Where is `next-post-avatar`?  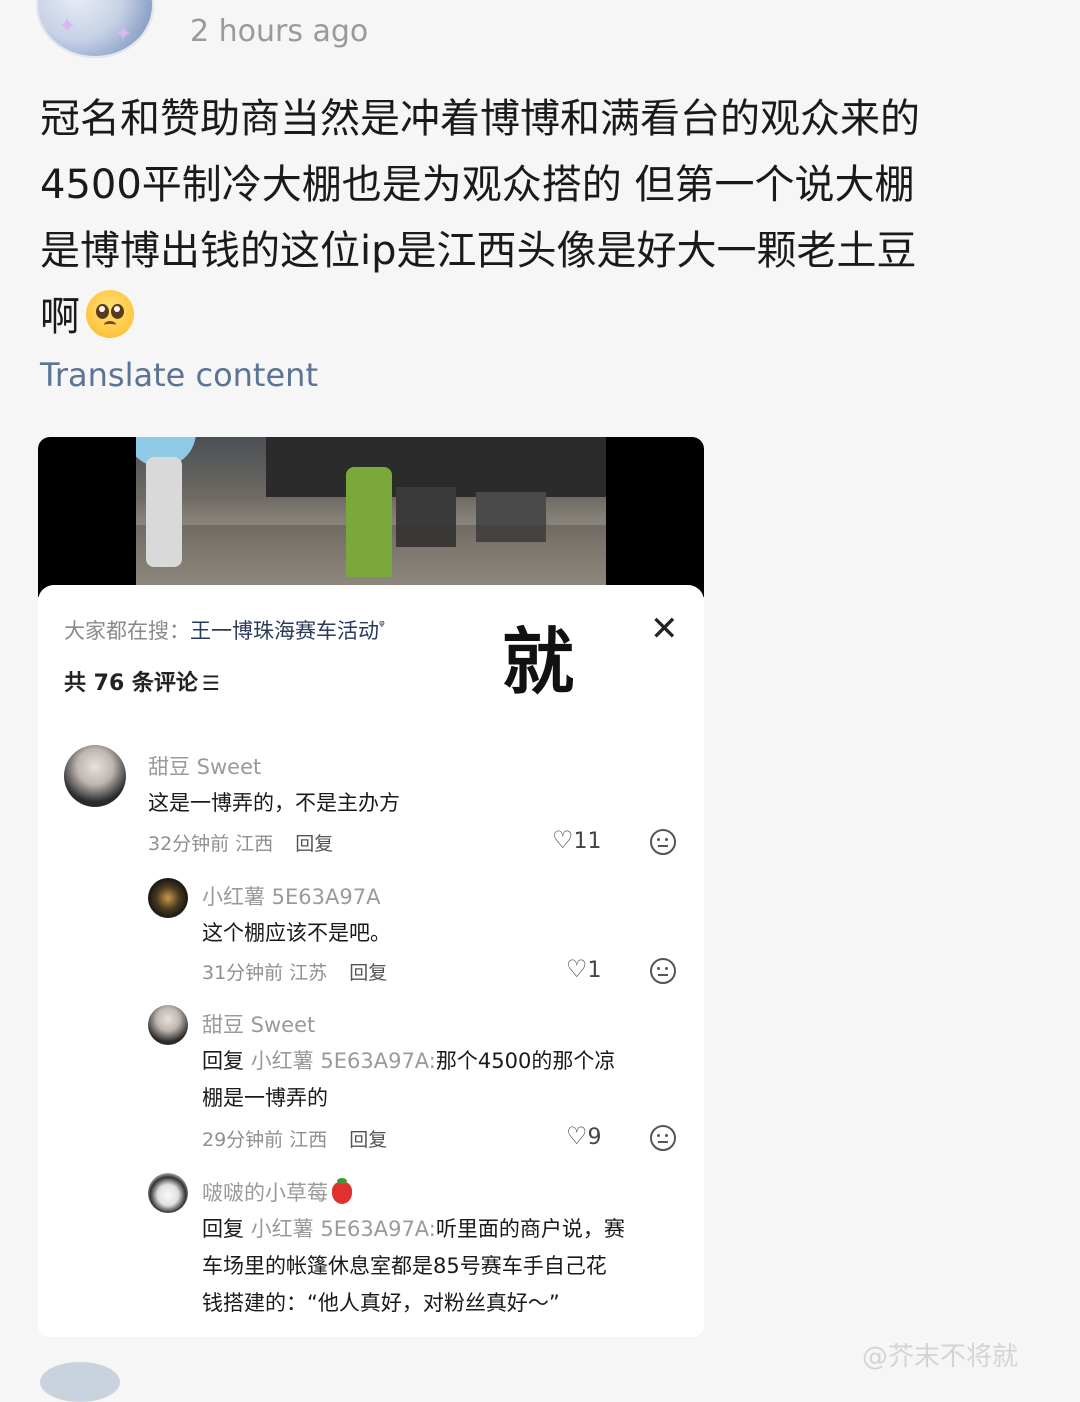
next-post-avatar is located at coordinates (80, 1382).